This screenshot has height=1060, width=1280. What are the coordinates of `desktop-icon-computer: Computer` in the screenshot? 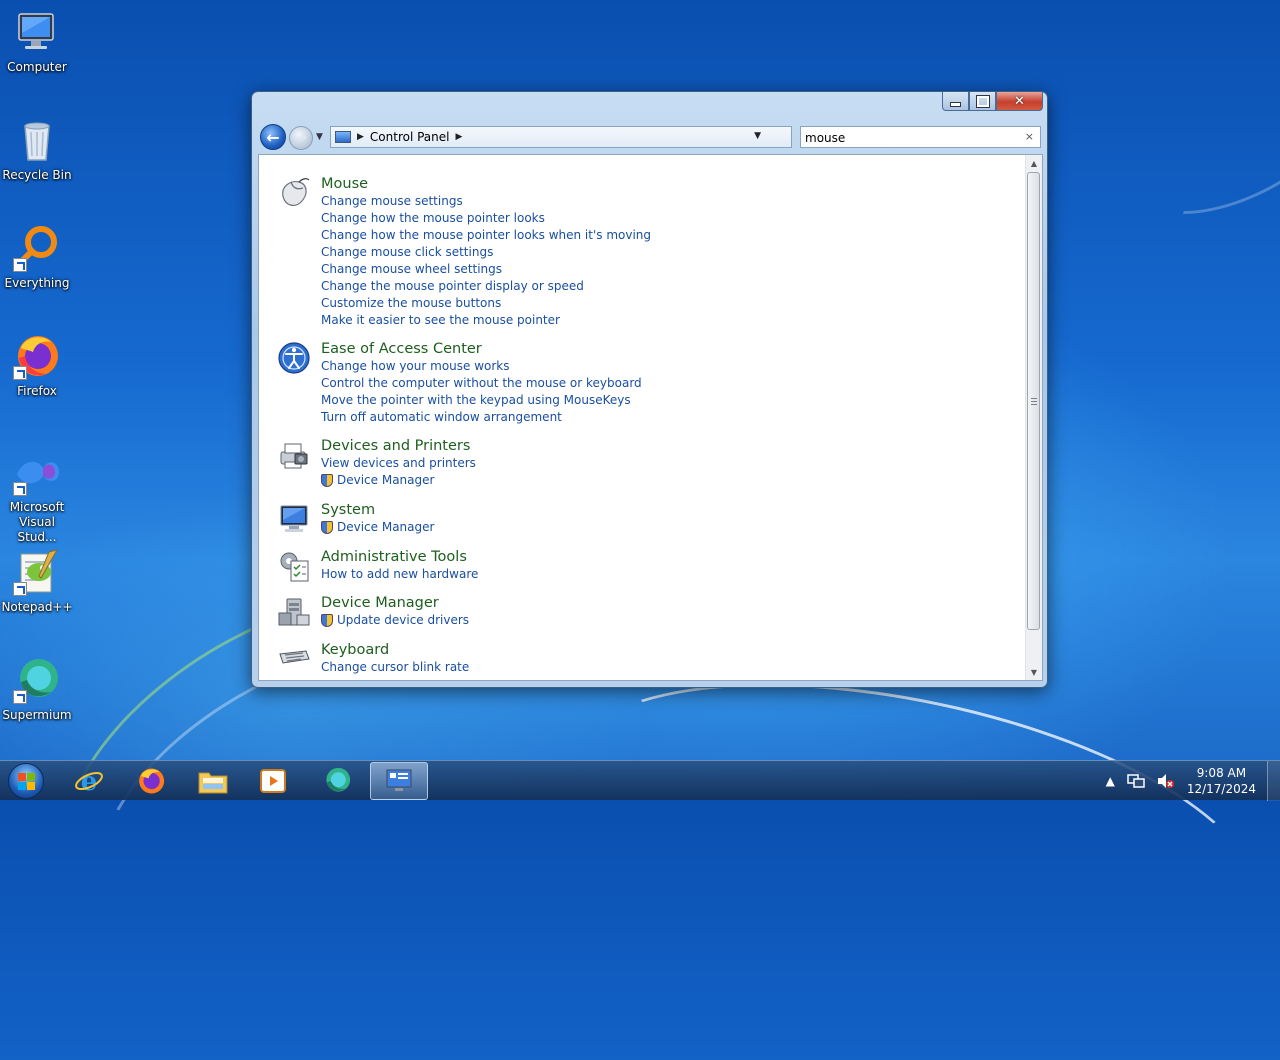 It's located at (37, 41).